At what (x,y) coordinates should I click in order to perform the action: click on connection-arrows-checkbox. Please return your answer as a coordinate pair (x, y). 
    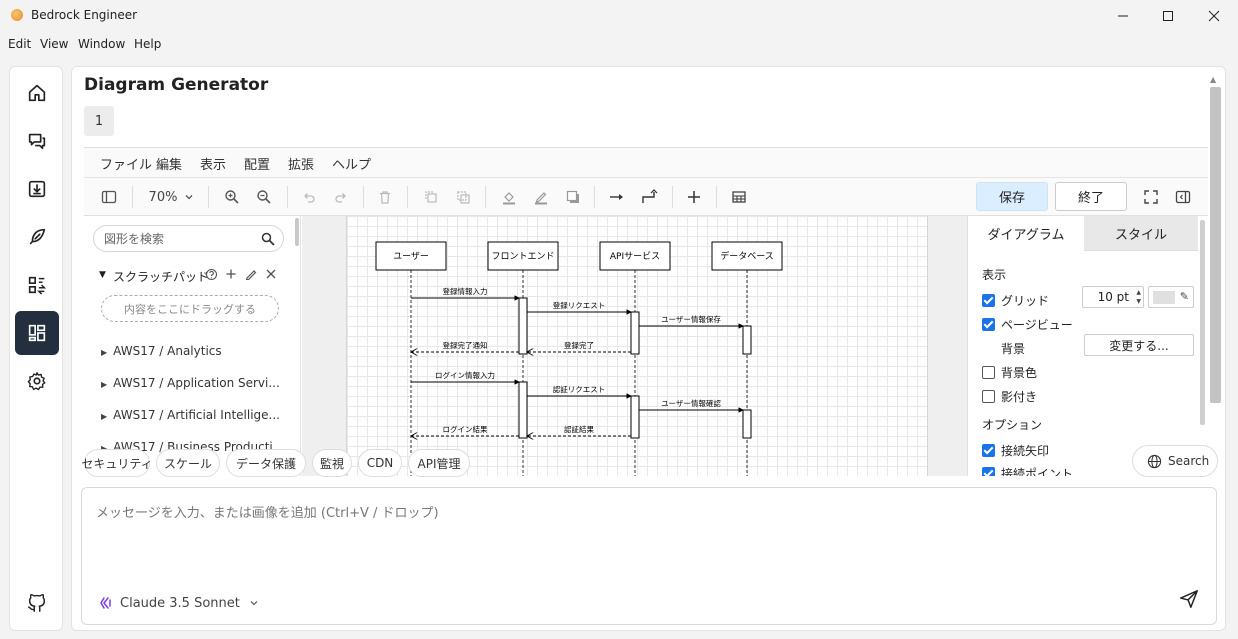
    Looking at the image, I should click on (988, 450).